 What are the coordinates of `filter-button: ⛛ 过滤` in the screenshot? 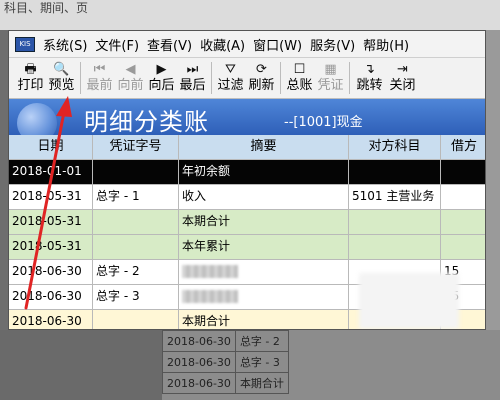 It's located at (230, 78).